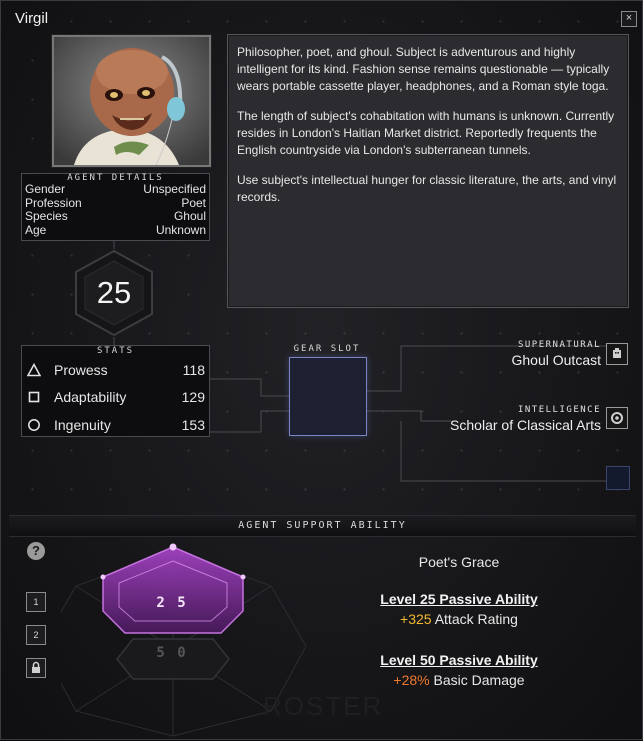 The image size is (643, 741). Describe the element at coordinates (556, 360) in the screenshot. I see `trait-name-supernatural: Ghoul Outcast` at that location.